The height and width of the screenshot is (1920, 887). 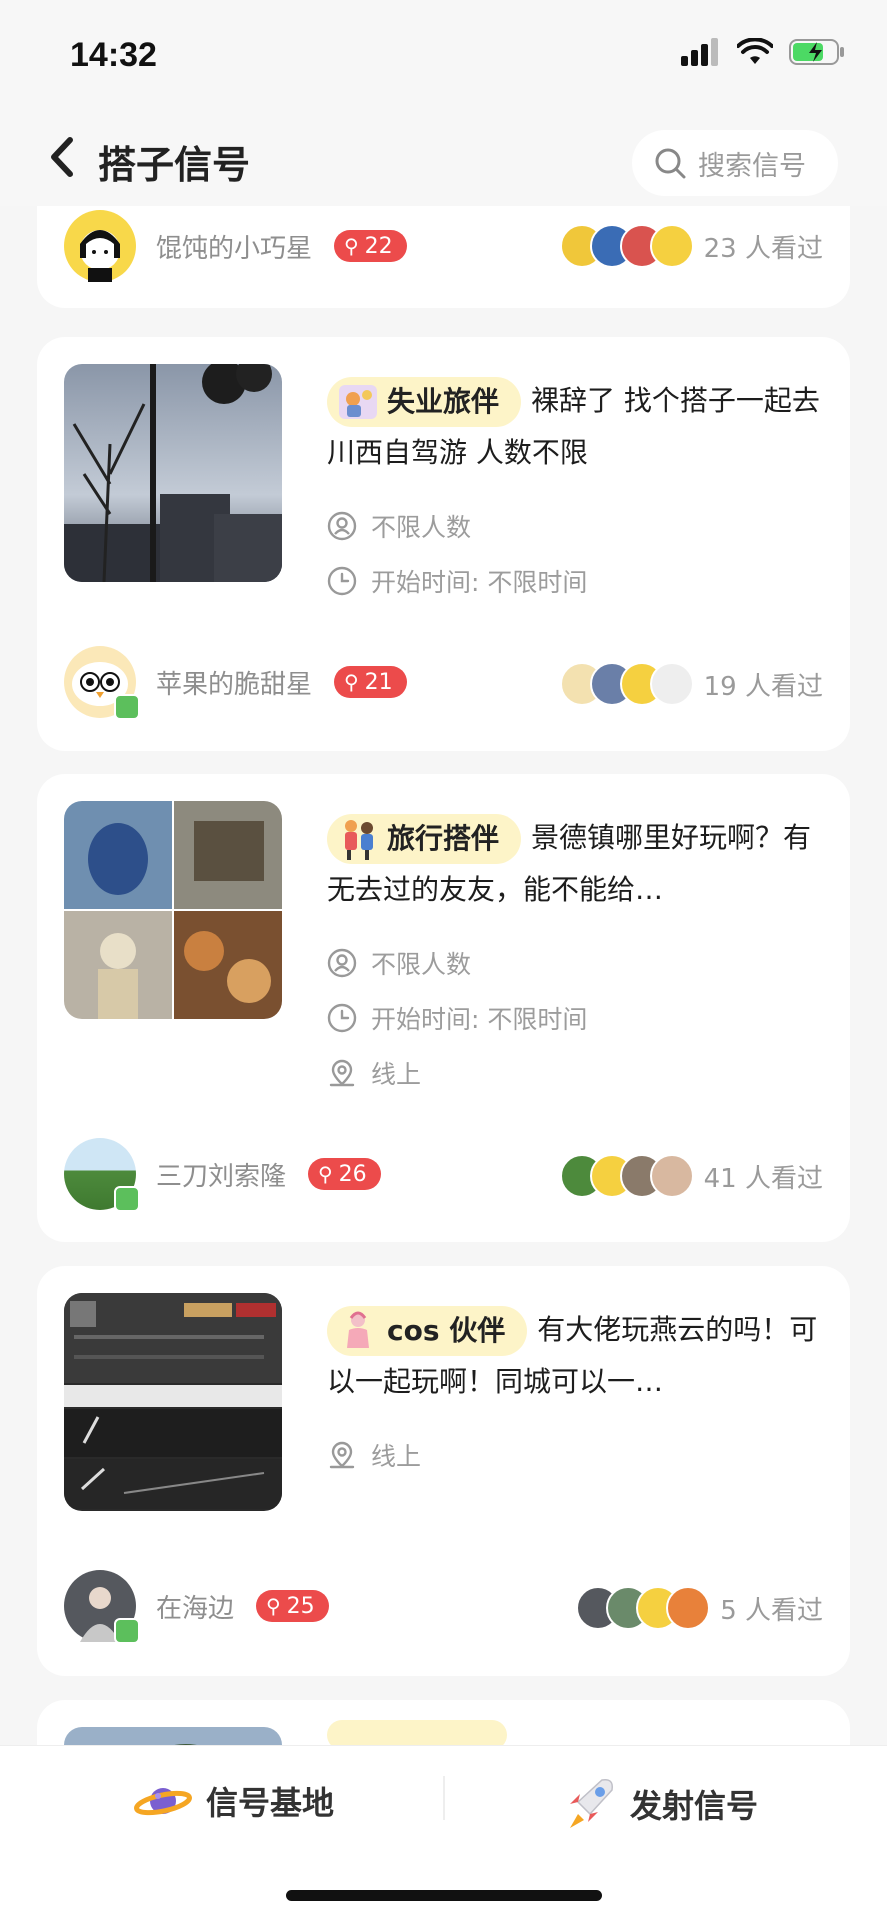 I want to click on viewers-info: 5 人看过, so click(x=699, y=1608).